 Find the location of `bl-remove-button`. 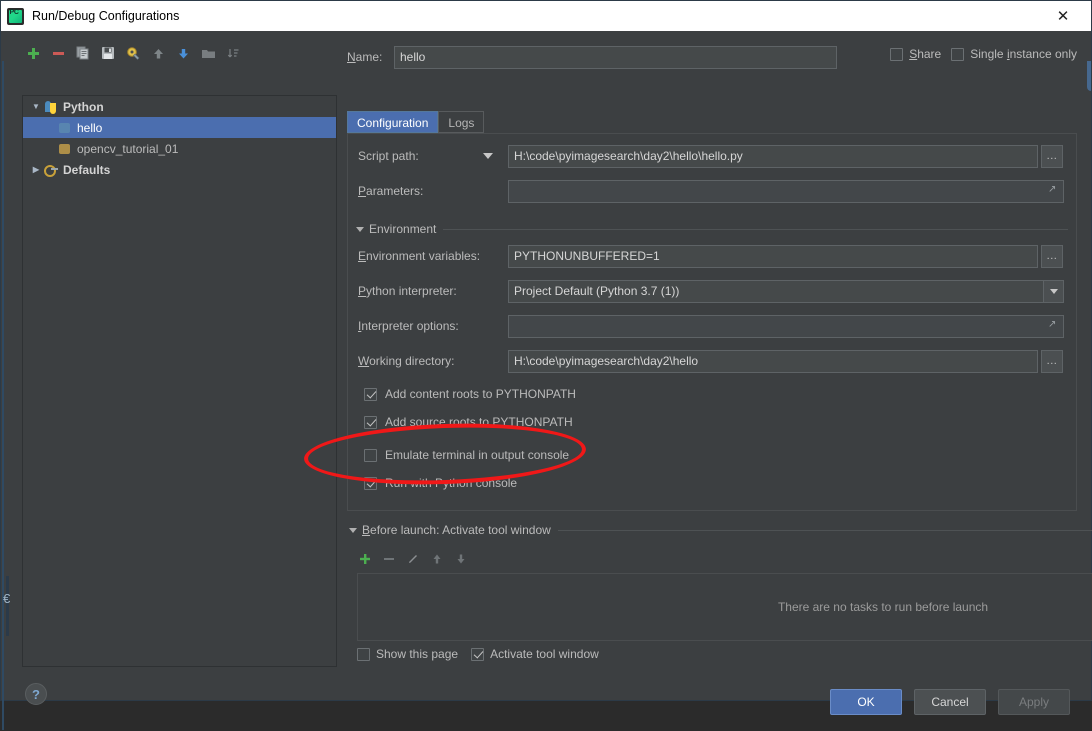

bl-remove-button is located at coordinates (389, 559).